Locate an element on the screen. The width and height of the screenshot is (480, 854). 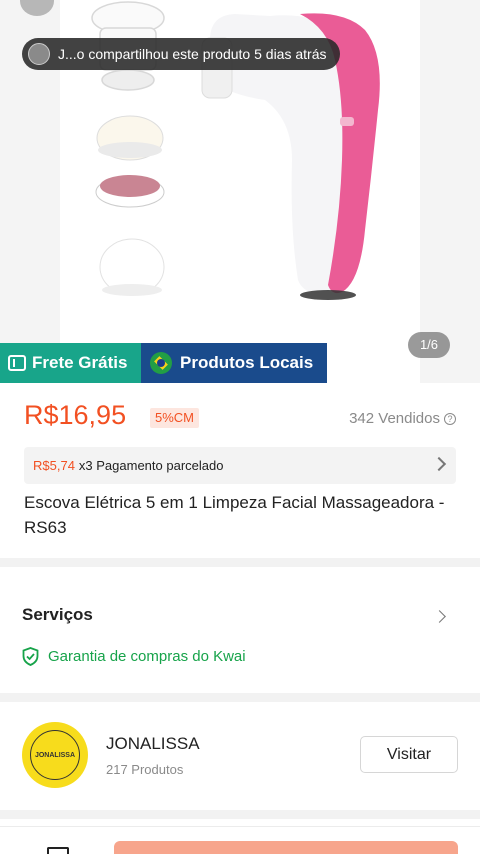
badges-row: Frete Grátis Produtos Locais is located at coordinates (163, 363).